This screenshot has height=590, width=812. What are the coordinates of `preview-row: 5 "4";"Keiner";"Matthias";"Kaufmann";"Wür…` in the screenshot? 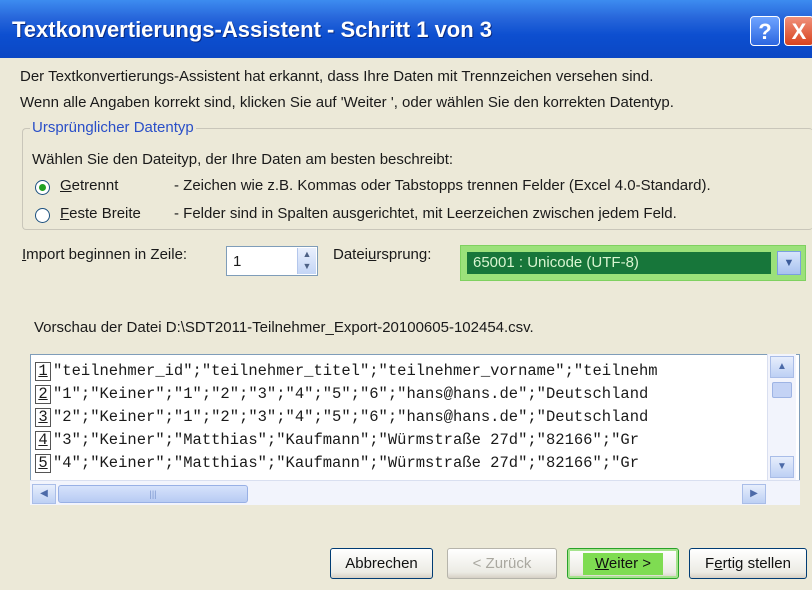 It's located at (335, 463).